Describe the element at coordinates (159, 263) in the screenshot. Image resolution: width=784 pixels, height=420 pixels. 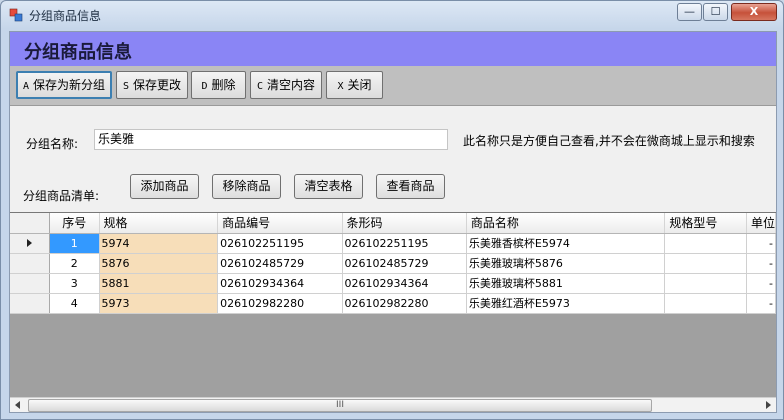
I see `cell-spec: 5876` at that location.